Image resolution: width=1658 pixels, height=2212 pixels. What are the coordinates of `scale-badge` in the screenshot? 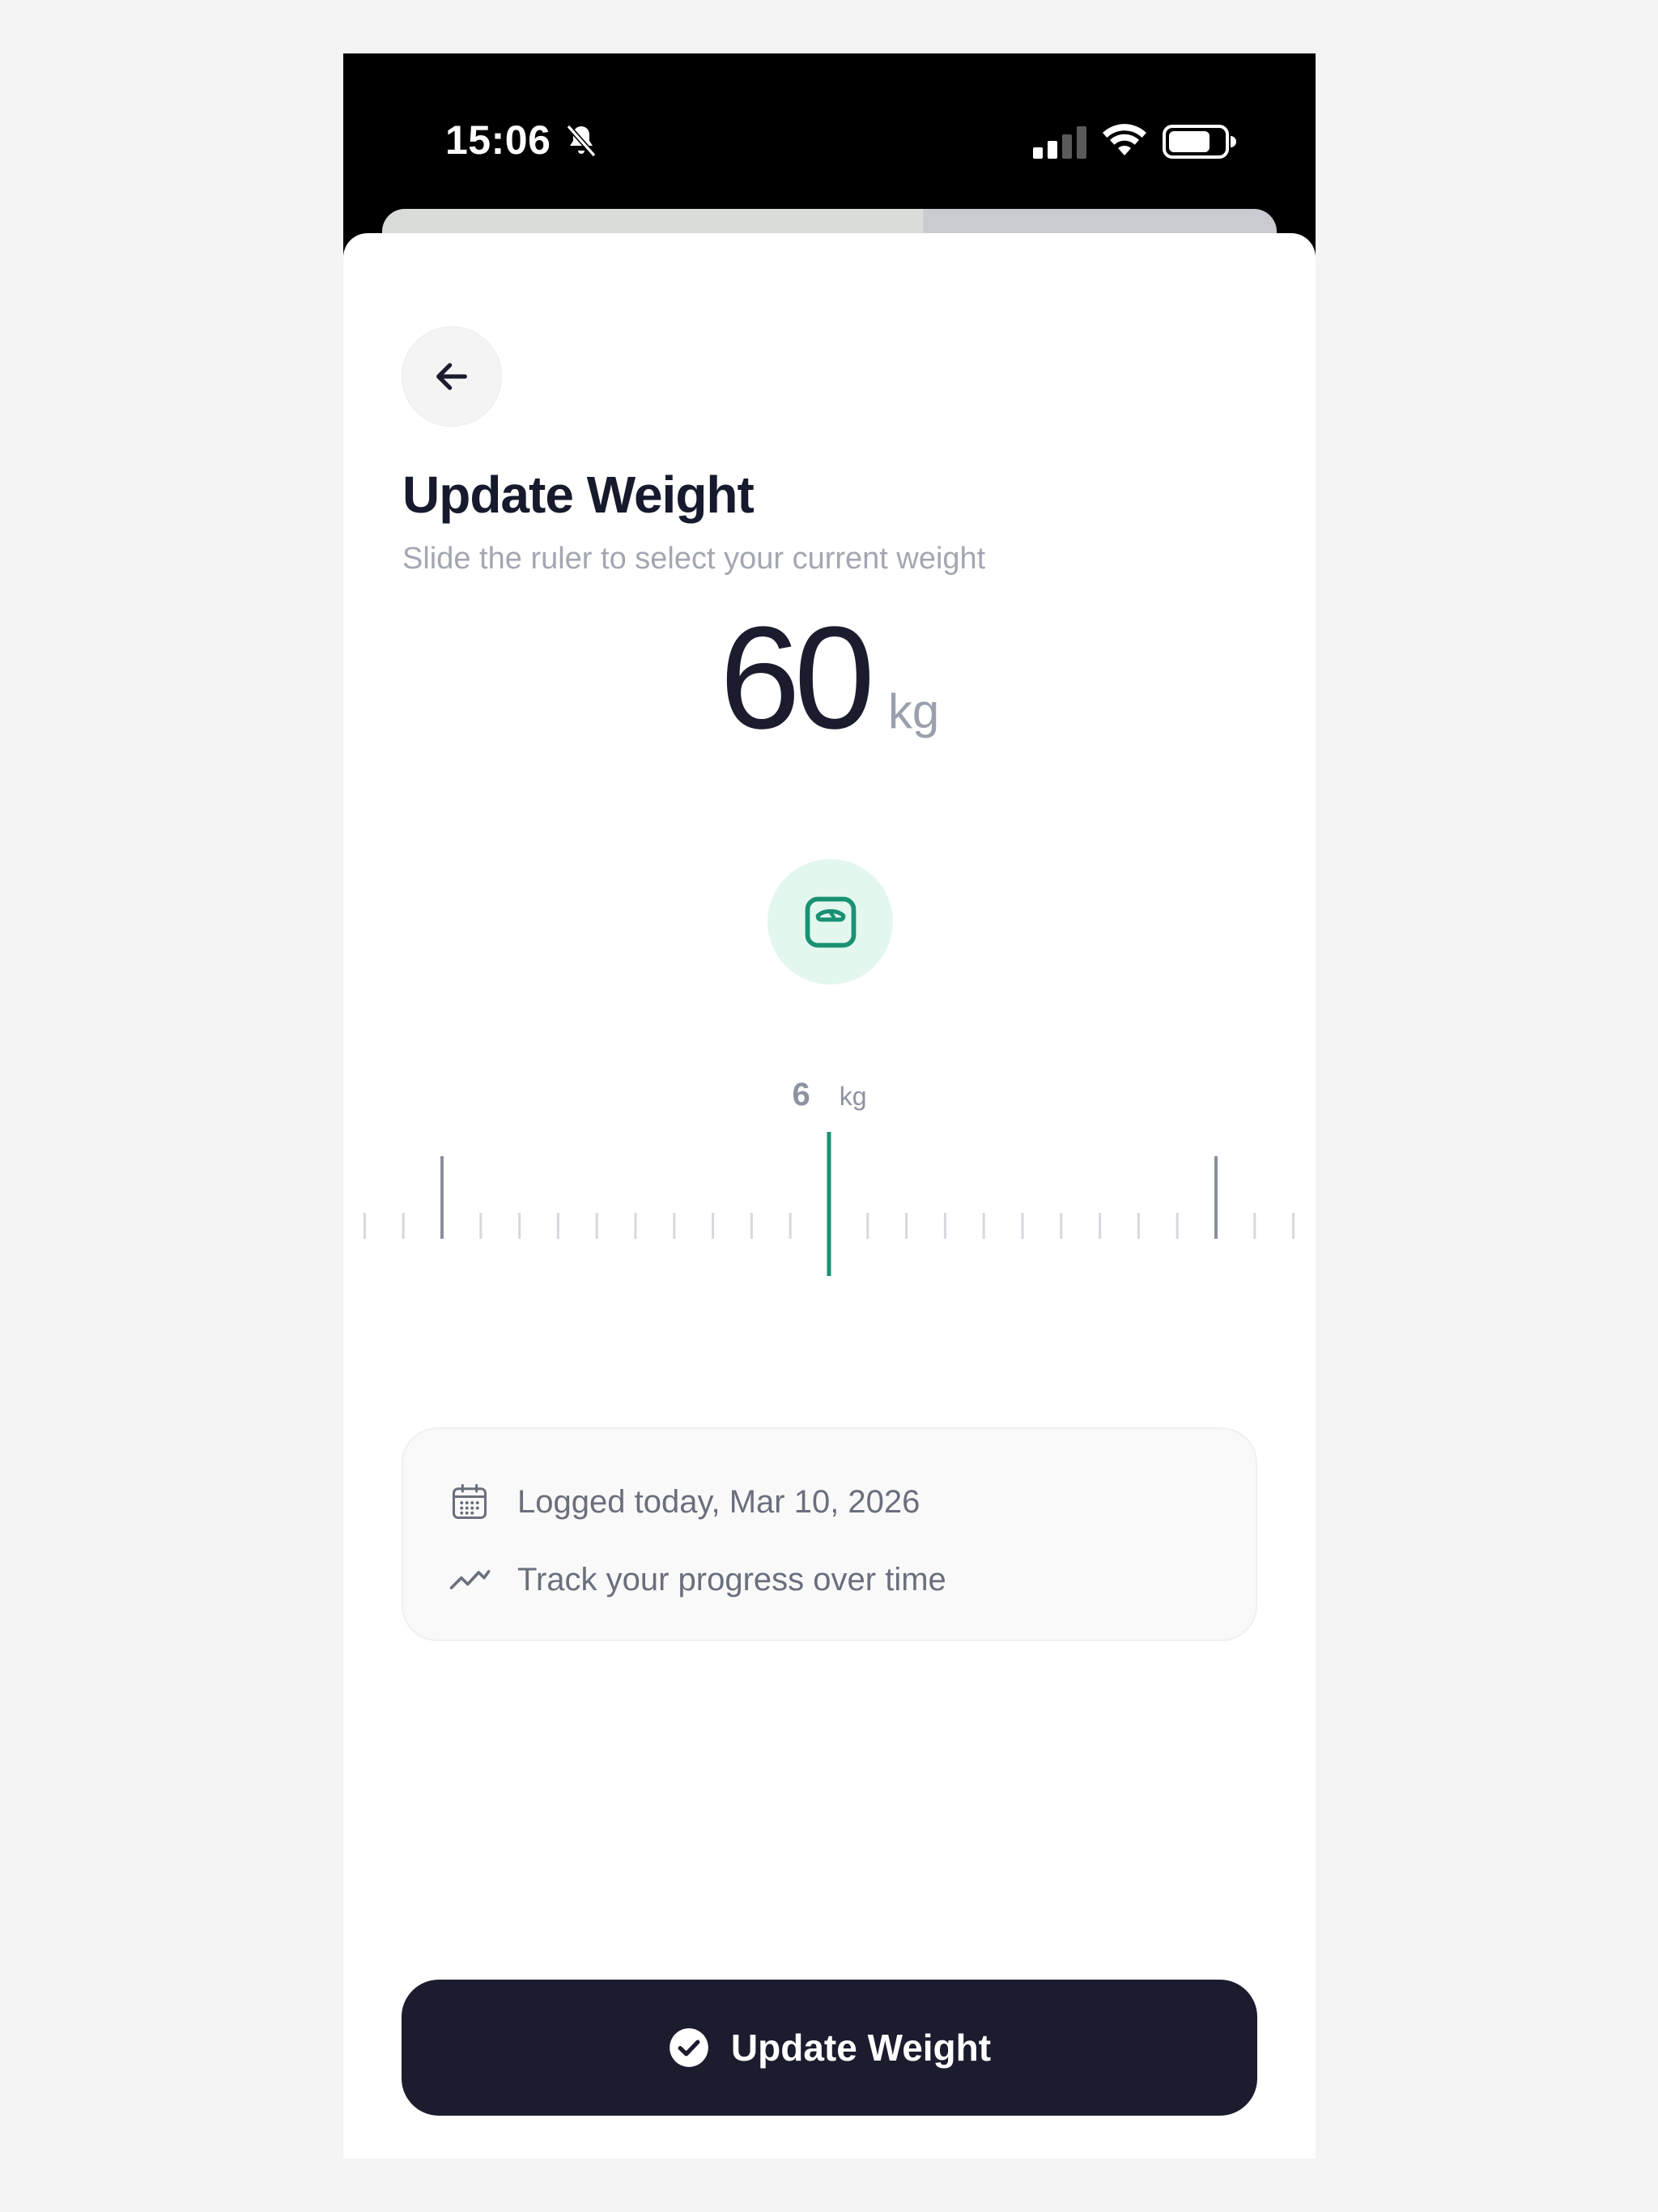 It's located at (830, 922).